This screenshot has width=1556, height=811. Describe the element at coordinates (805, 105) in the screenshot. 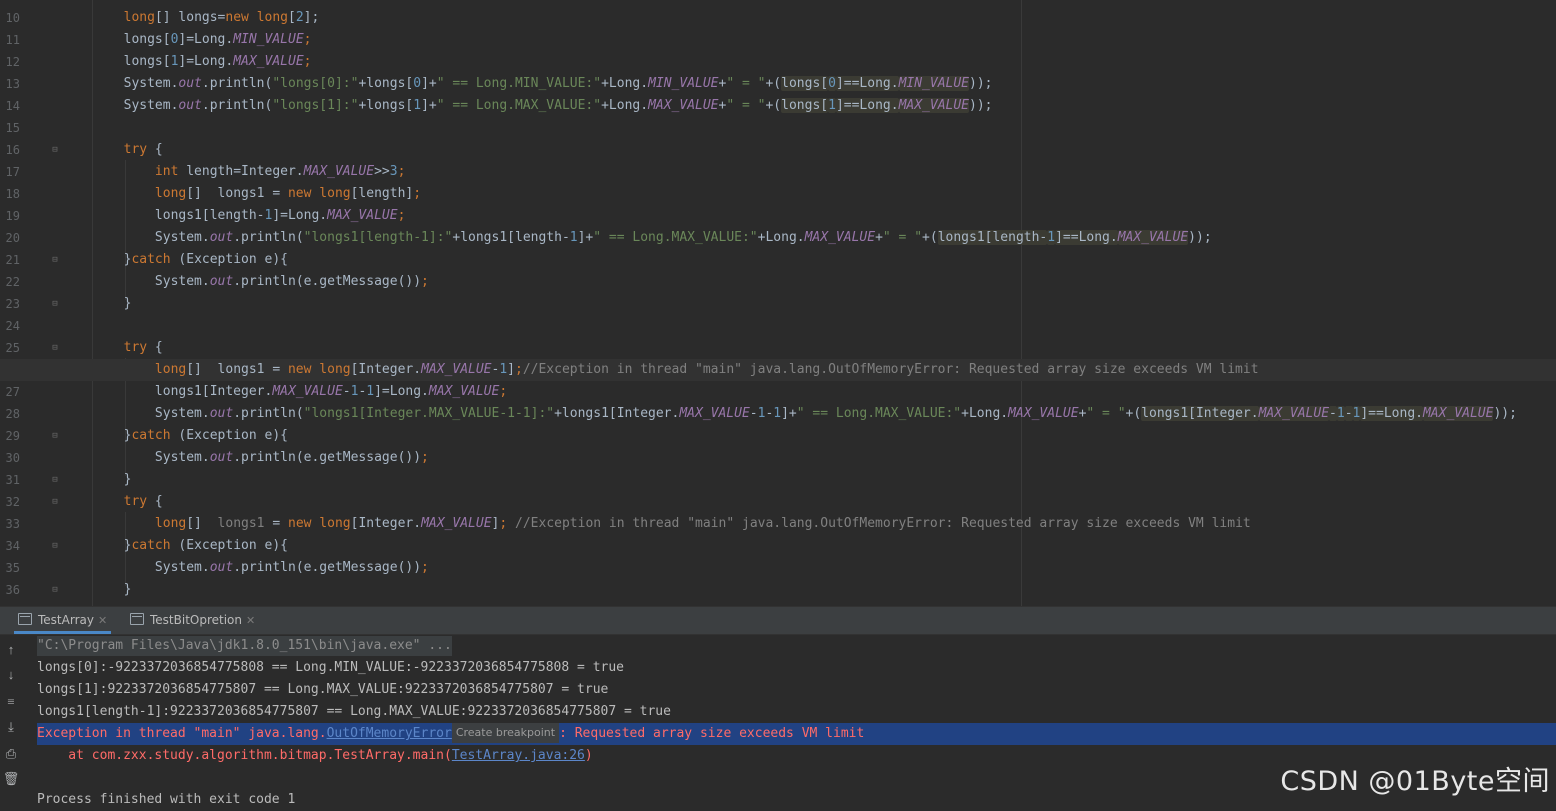

I see `code-token: longs[` at that location.